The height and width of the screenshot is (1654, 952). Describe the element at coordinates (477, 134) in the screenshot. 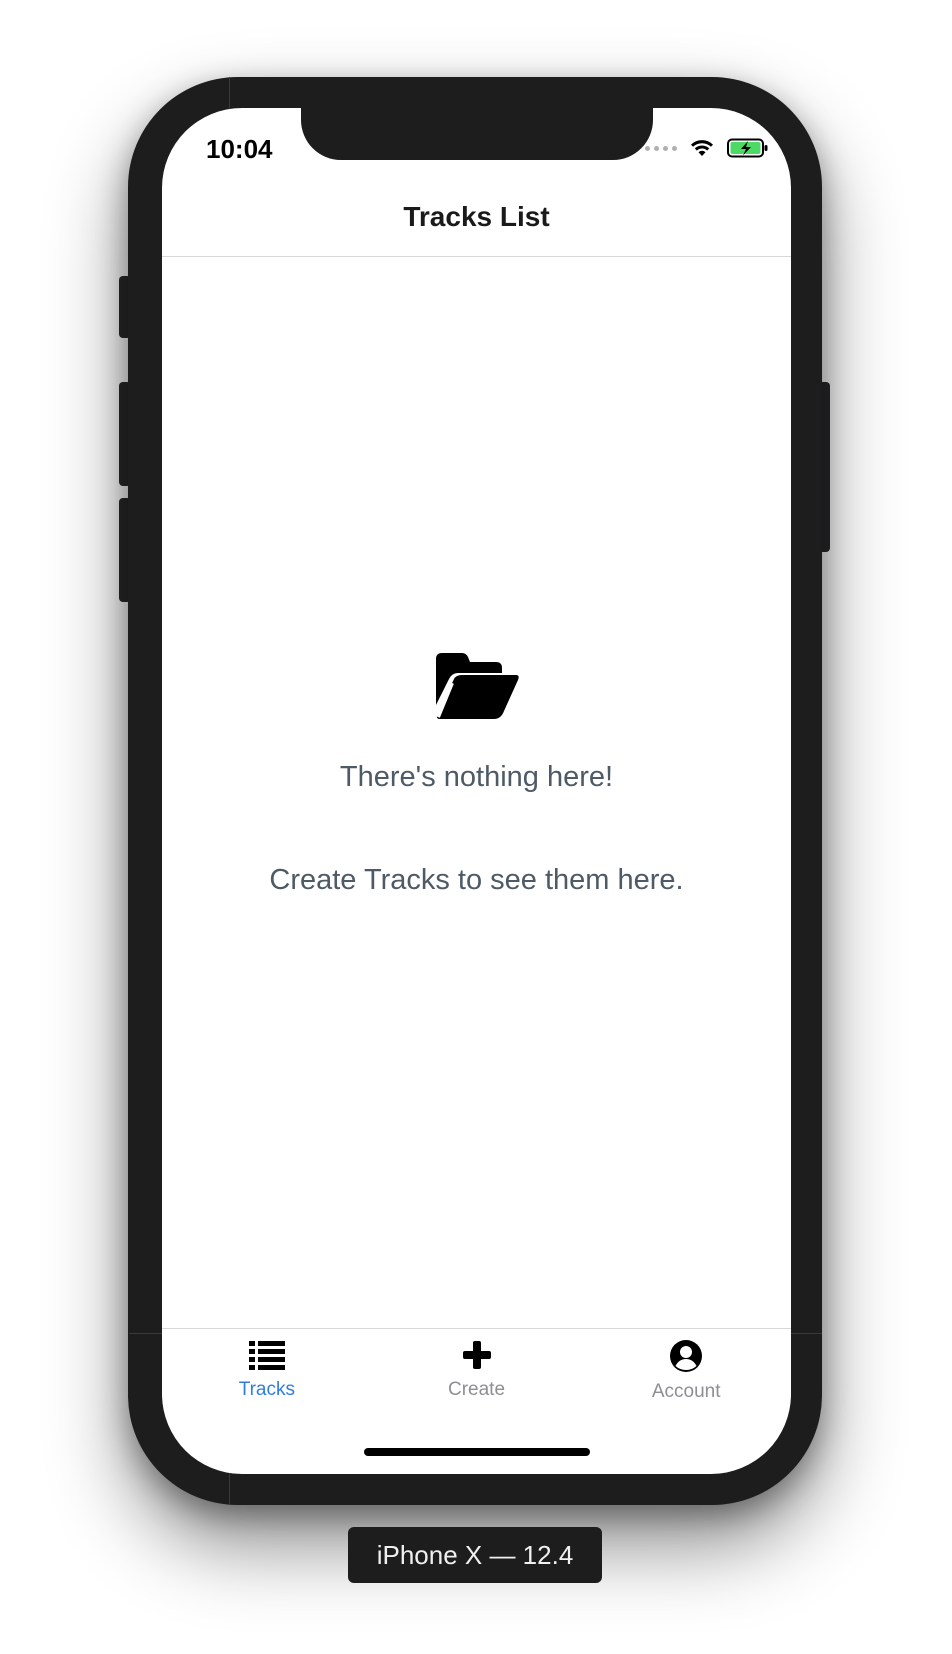

I see `notch` at that location.